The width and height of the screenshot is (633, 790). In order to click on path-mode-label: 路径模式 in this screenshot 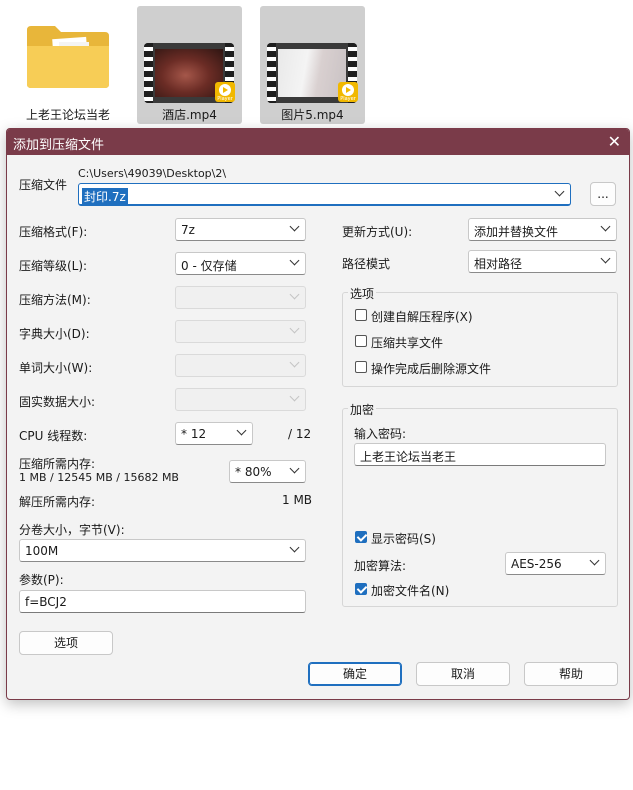, I will do `click(366, 264)`.